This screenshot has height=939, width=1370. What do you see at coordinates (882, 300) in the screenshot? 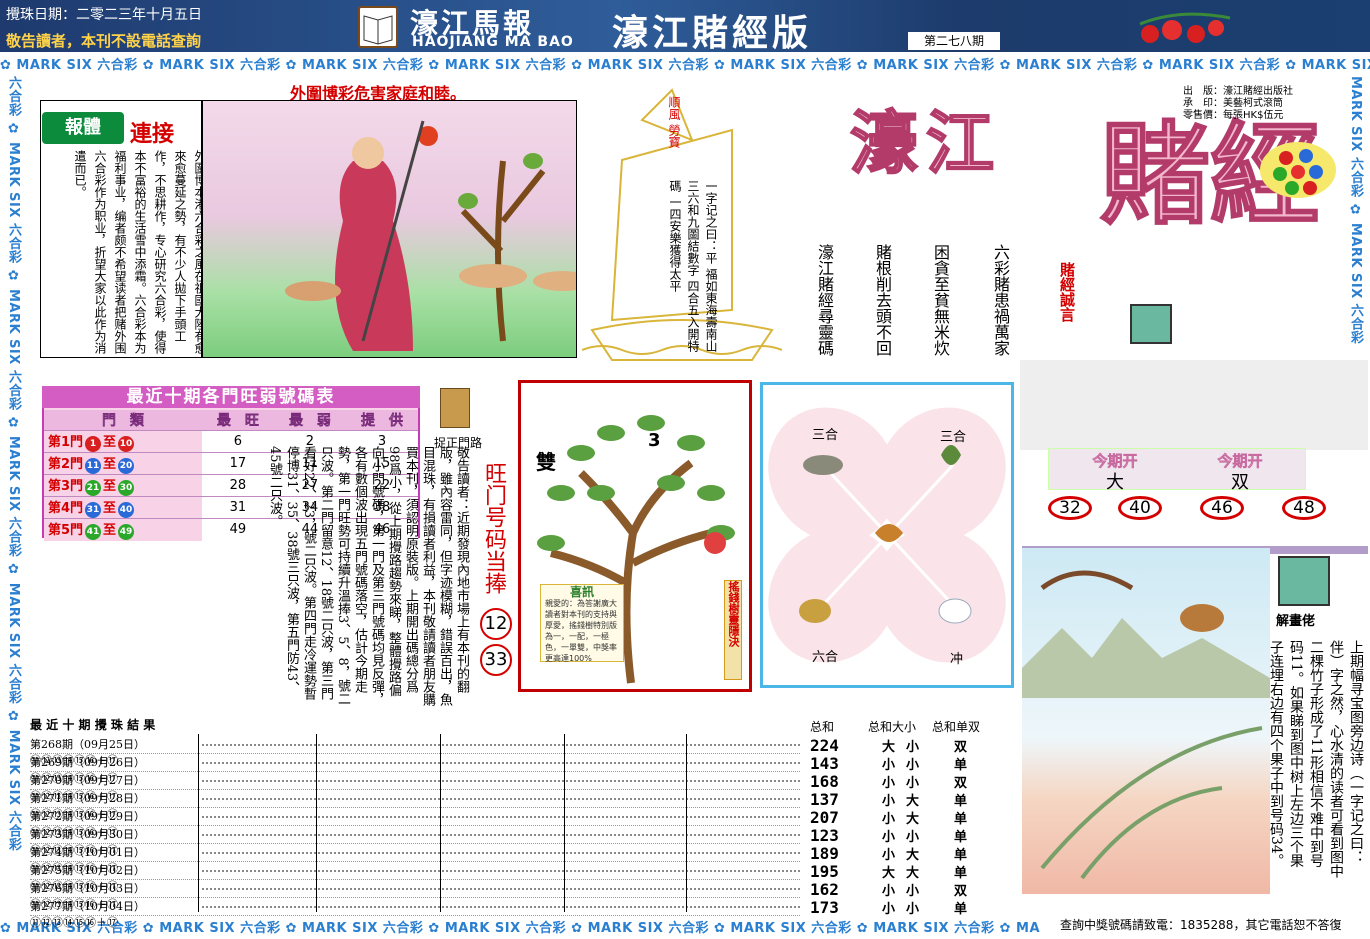
I see `verse-col-3: 賭根削去頭不回` at bounding box center [882, 300].